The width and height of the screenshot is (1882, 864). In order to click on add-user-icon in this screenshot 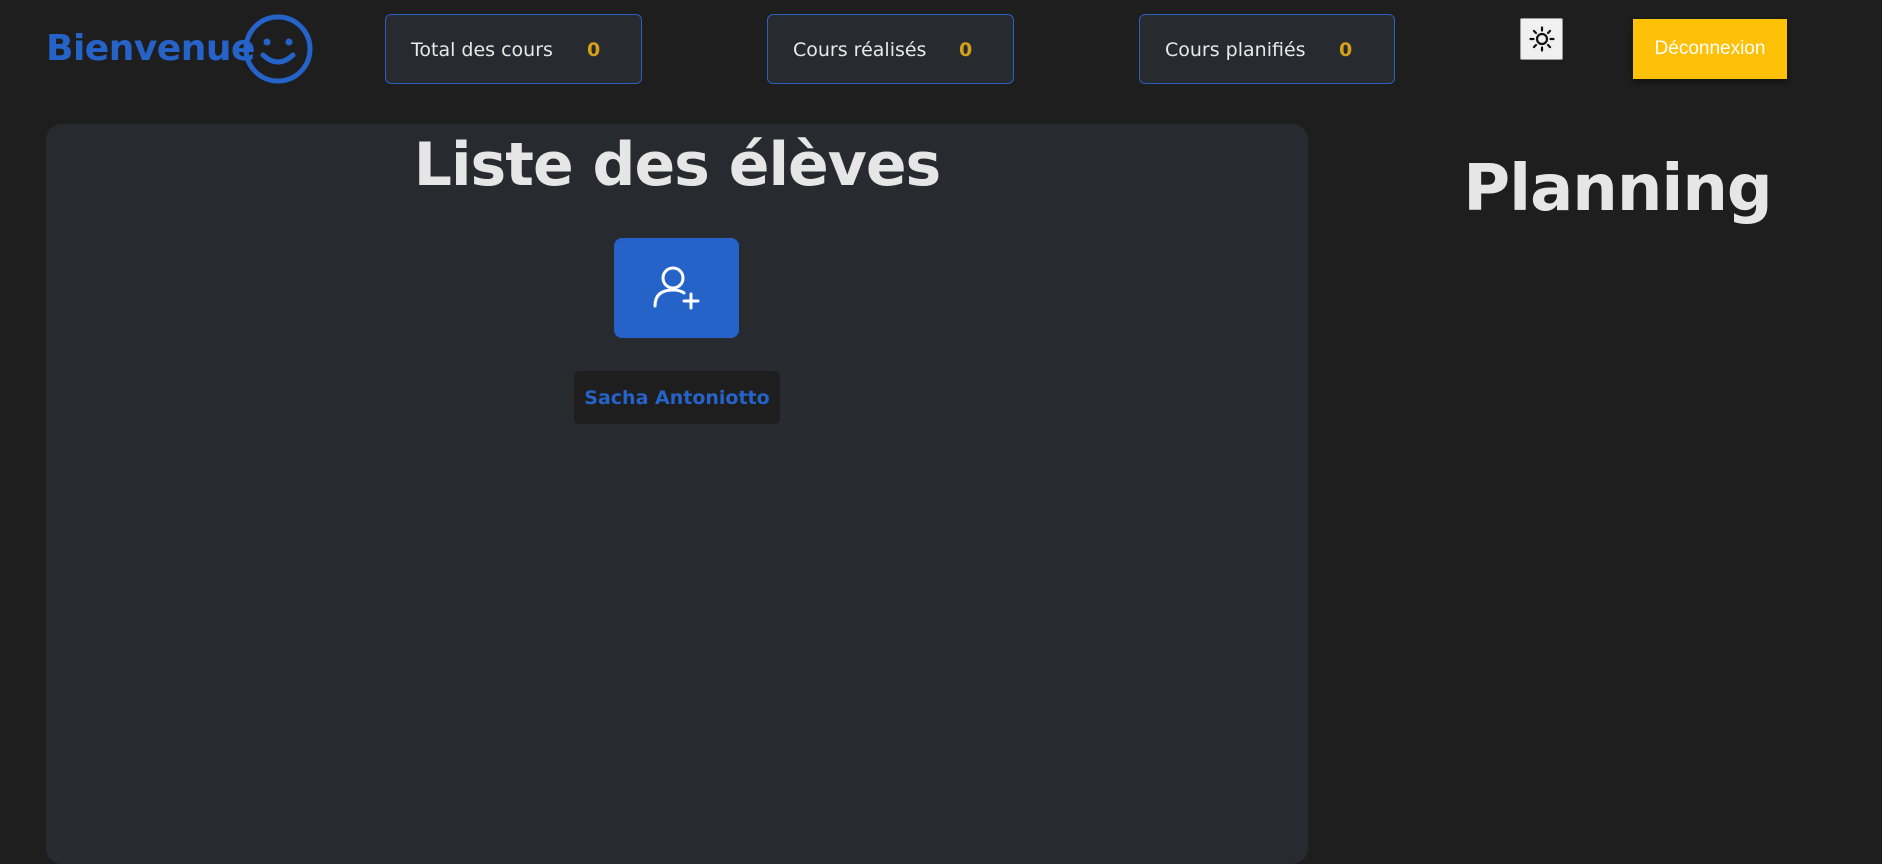, I will do `click(676, 288)`.